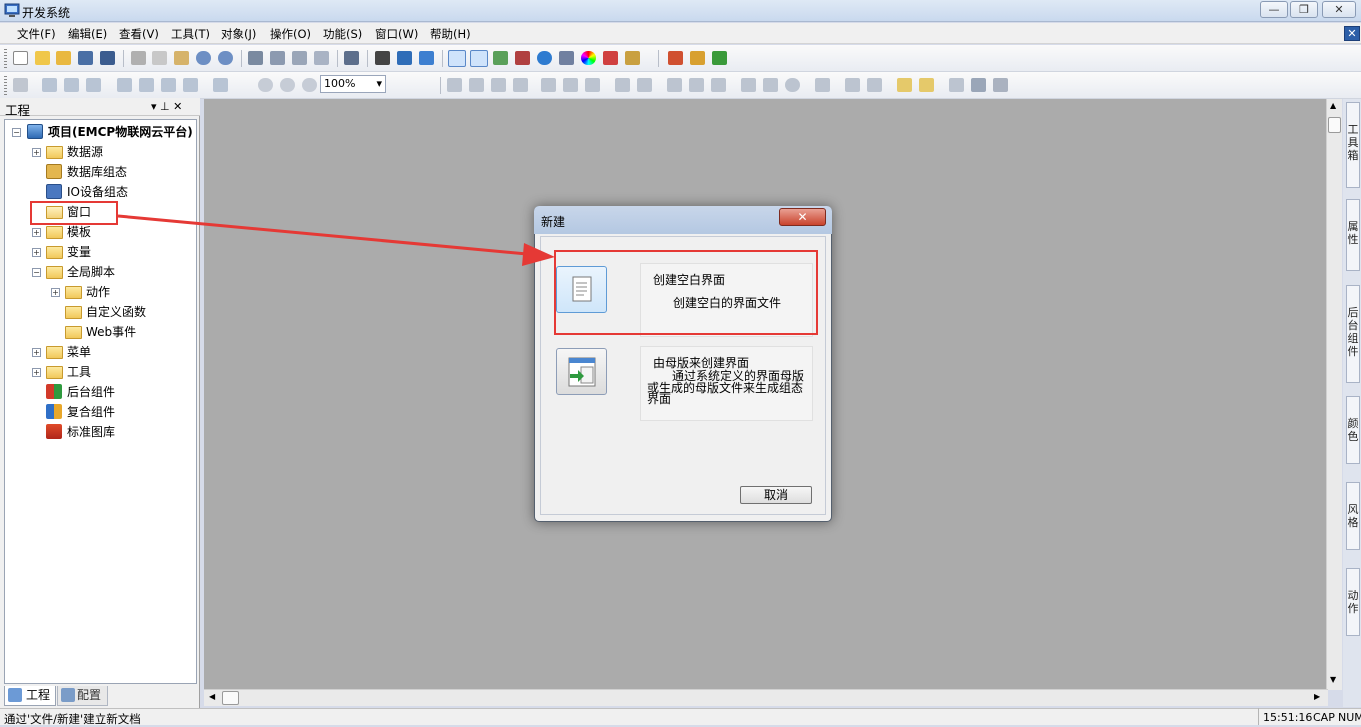 The height and width of the screenshot is (727, 1361). I want to click on align-bottom-icon, so click(520, 85).